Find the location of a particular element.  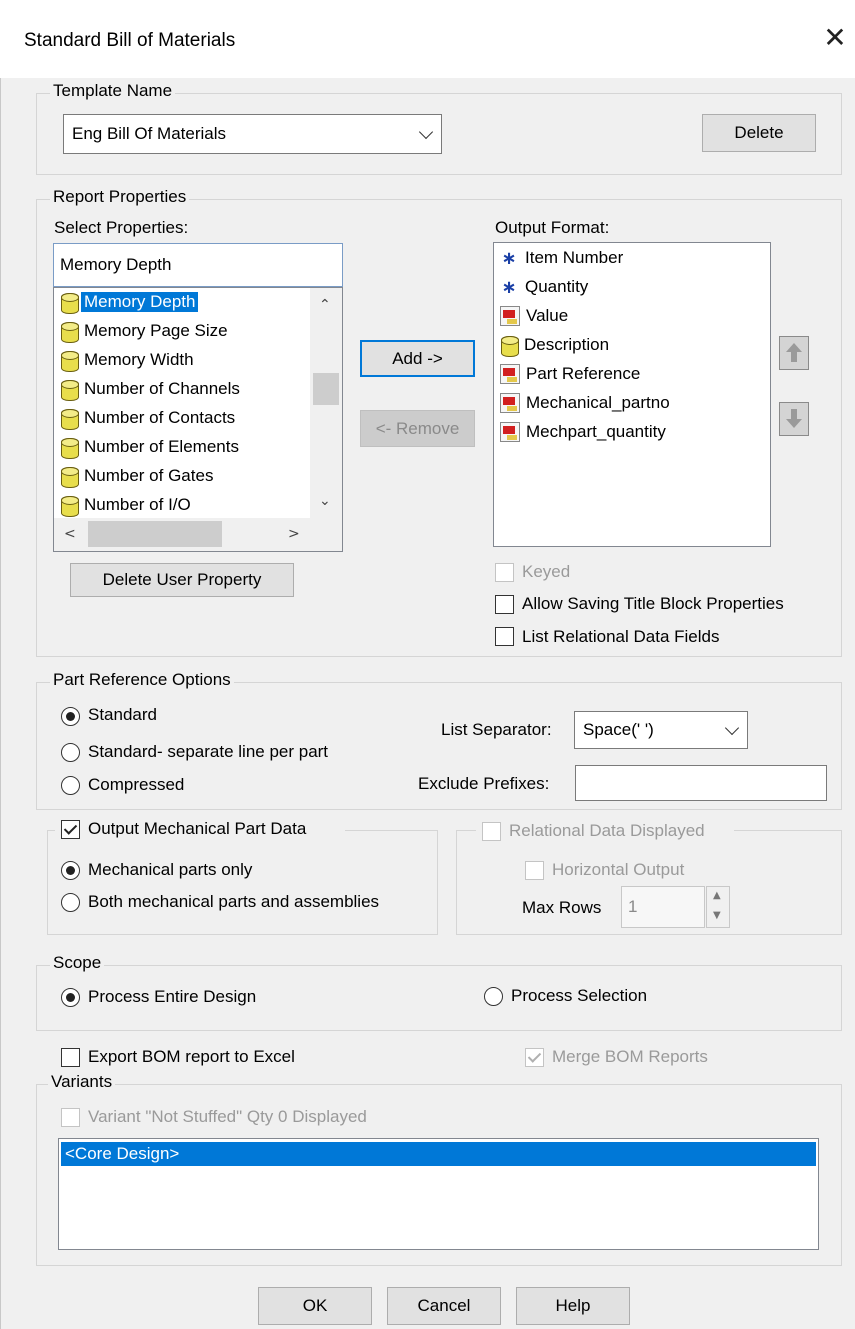

title-bar: Standard Bill of Materials ✕ is located at coordinates (427, 39).